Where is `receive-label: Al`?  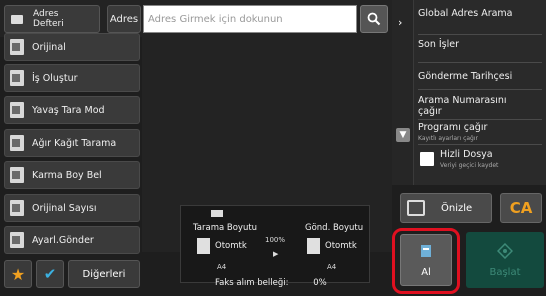
receive-label: Al is located at coordinates (426, 272).